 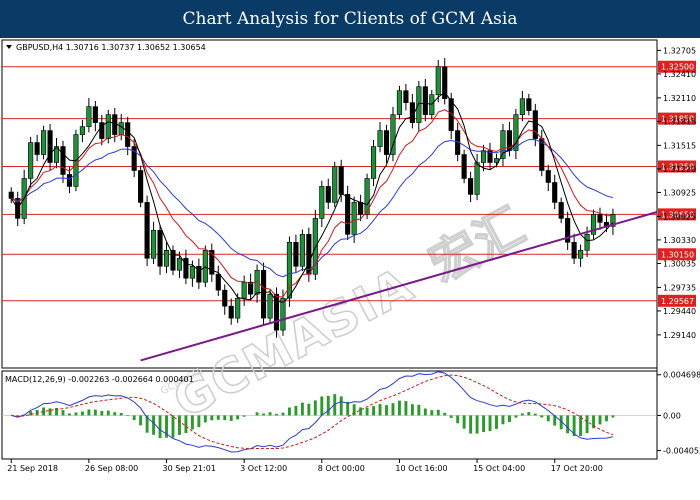 What do you see at coordinates (679, 263) in the screenshot?
I see `price-tick-label: 1.30035` at bounding box center [679, 263].